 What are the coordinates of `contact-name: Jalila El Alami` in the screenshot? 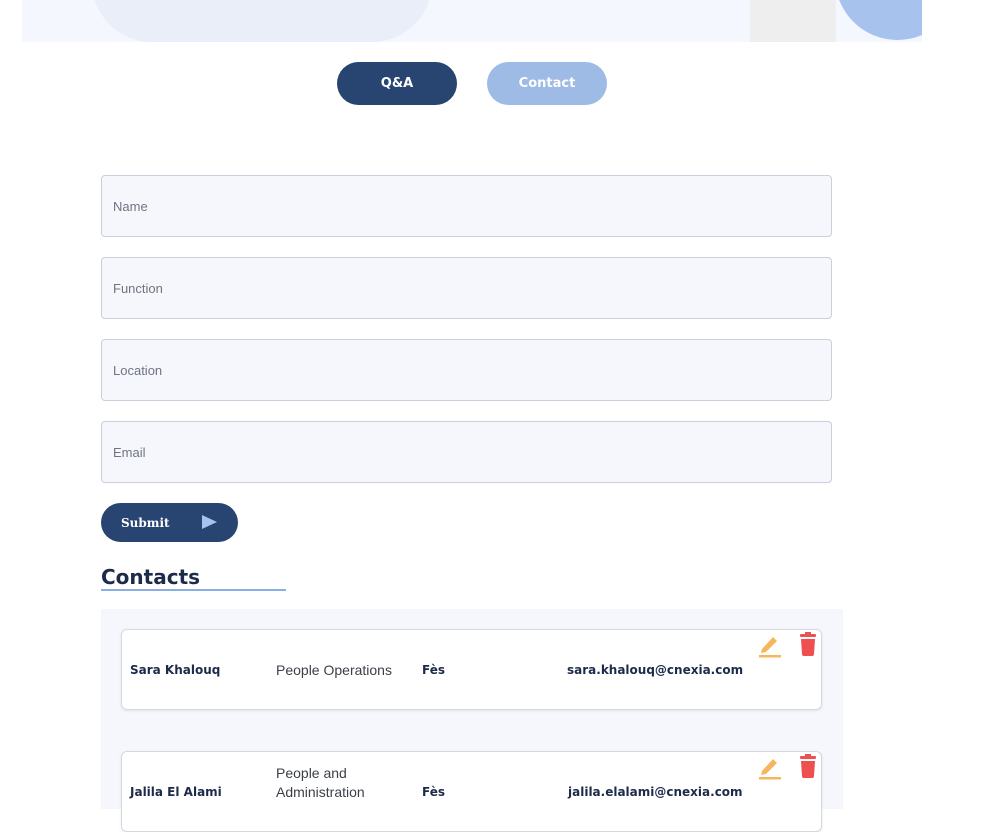 It's located at (176, 792).